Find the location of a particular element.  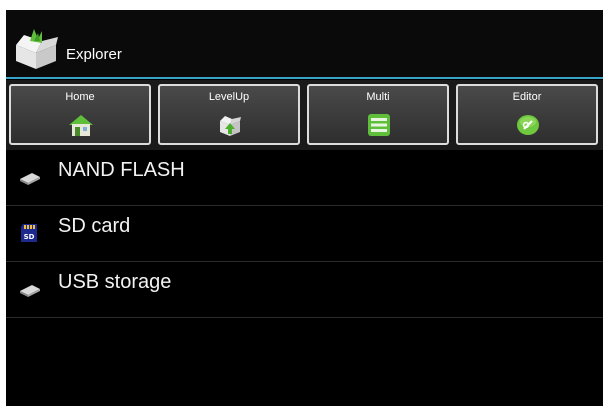

storage-item-label: USB storage is located at coordinates (115, 282).